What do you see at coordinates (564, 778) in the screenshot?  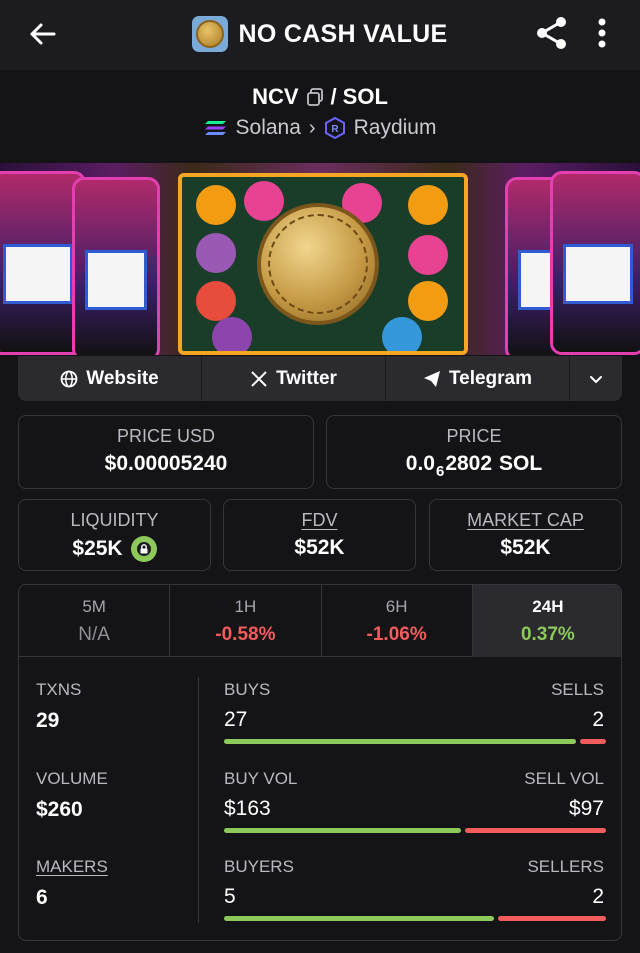 I see `sell-vol-label: SELL VOL` at bounding box center [564, 778].